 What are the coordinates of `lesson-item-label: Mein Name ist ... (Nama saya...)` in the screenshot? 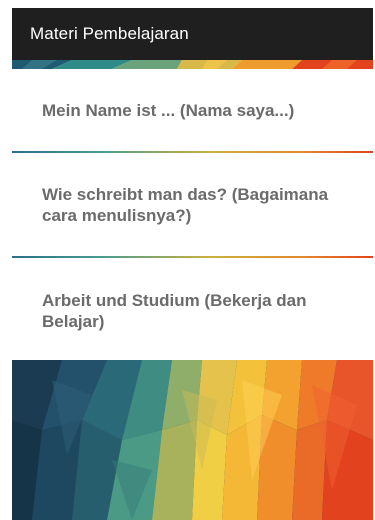 It's located at (168, 110).